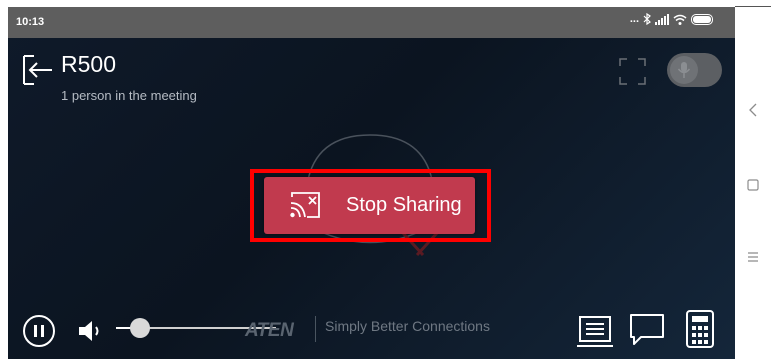 The width and height of the screenshot is (771, 359). I want to click on microphone-toggle, so click(694, 70).